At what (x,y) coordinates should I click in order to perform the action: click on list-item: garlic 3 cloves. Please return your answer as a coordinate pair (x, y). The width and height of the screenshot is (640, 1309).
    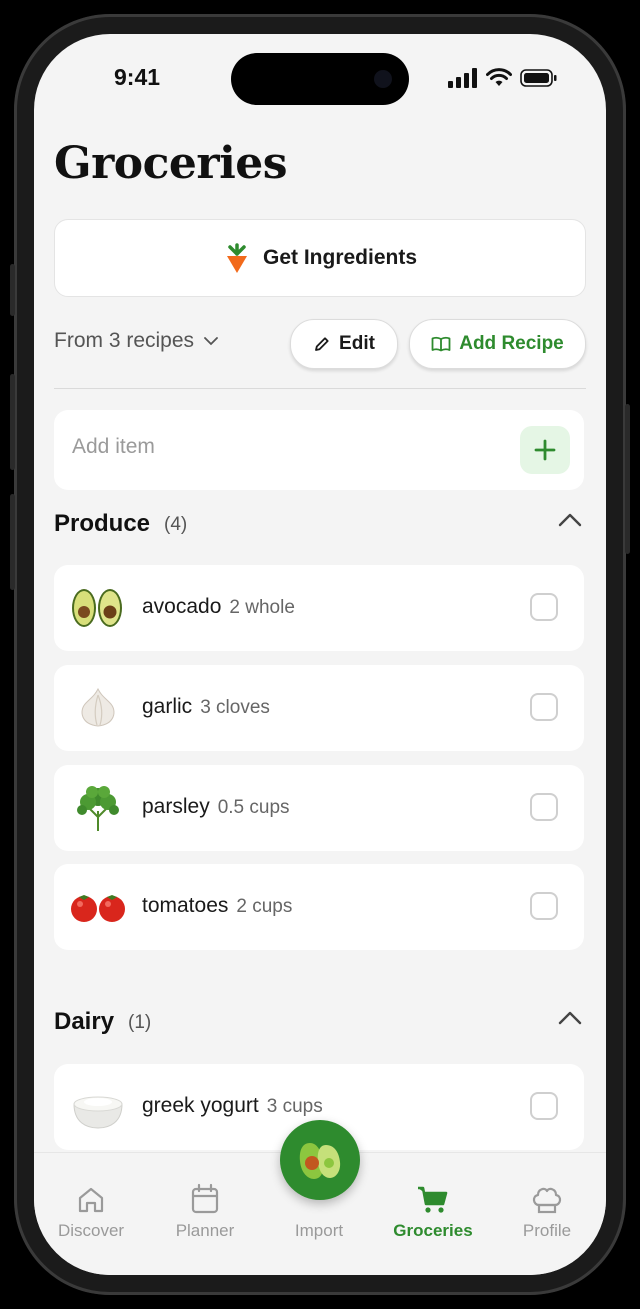
    Looking at the image, I should click on (319, 708).